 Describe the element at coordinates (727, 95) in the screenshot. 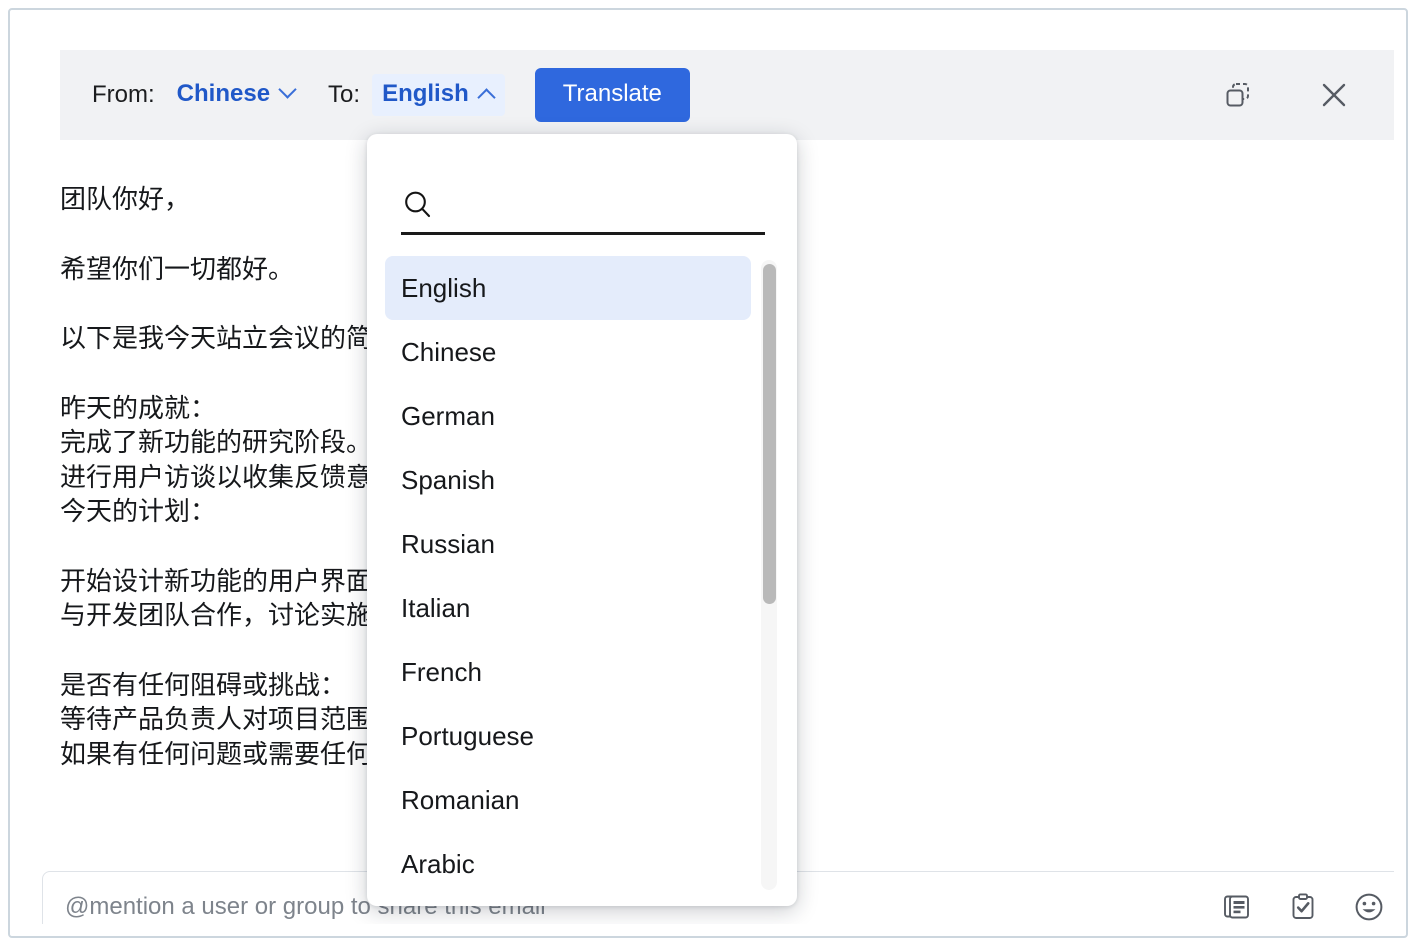

I see `translate-toolbar: From: Chinese To: English Translate` at that location.